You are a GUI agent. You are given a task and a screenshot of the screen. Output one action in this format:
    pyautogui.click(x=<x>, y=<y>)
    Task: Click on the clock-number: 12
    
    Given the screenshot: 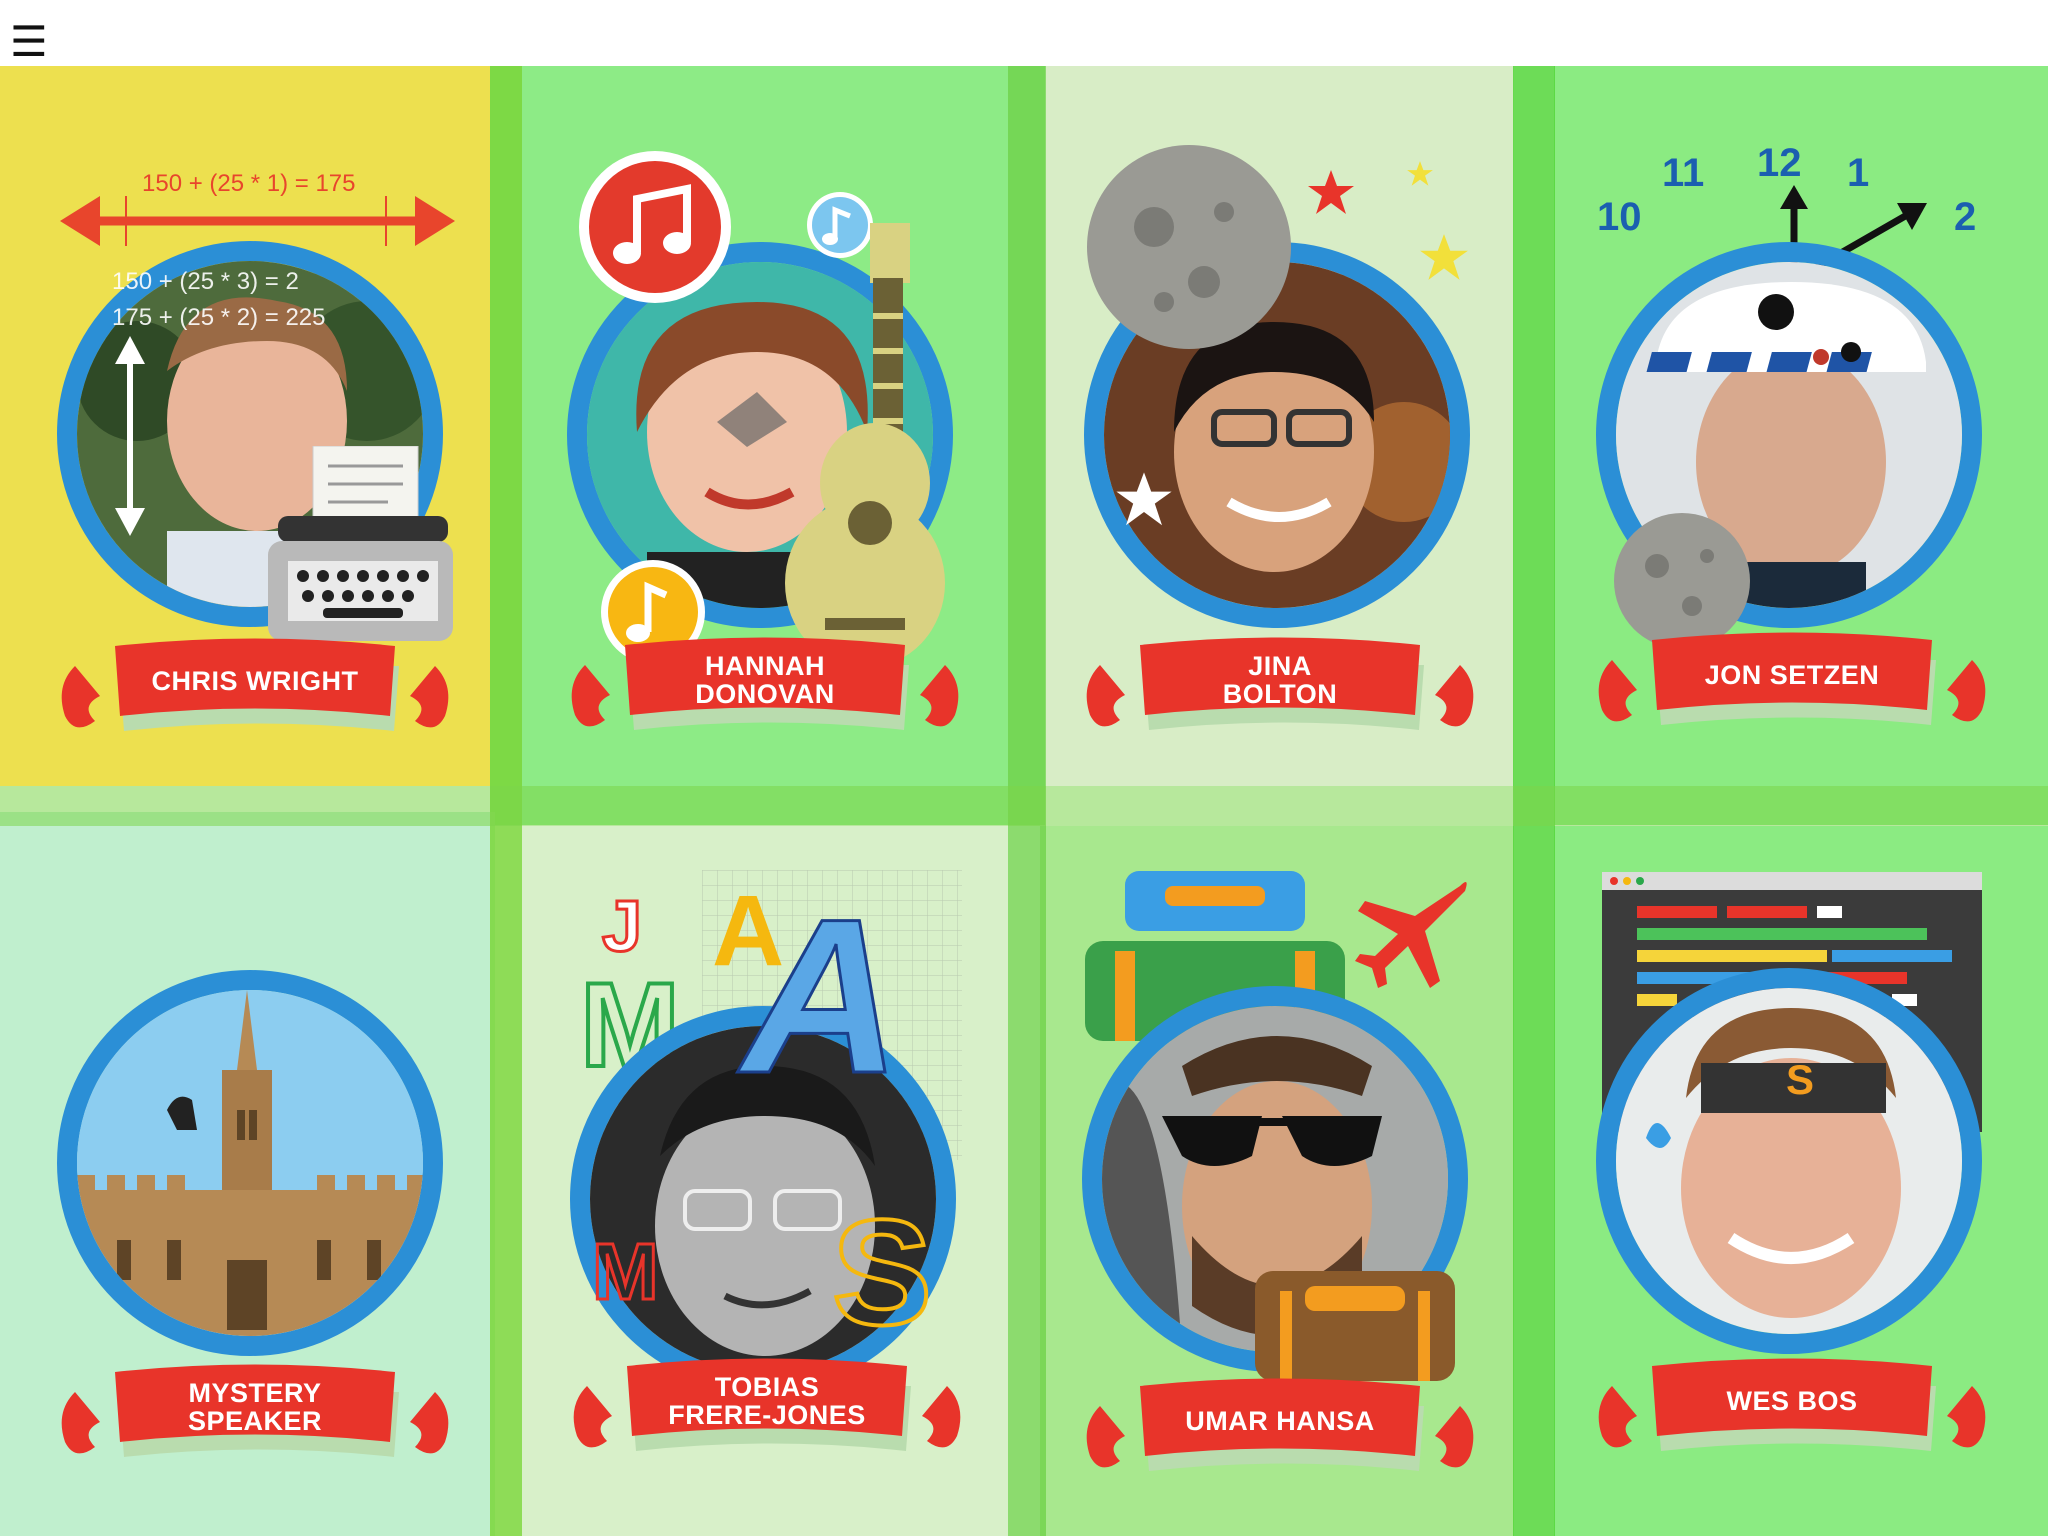 What is the action you would take?
    pyautogui.click(x=1779, y=163)
    